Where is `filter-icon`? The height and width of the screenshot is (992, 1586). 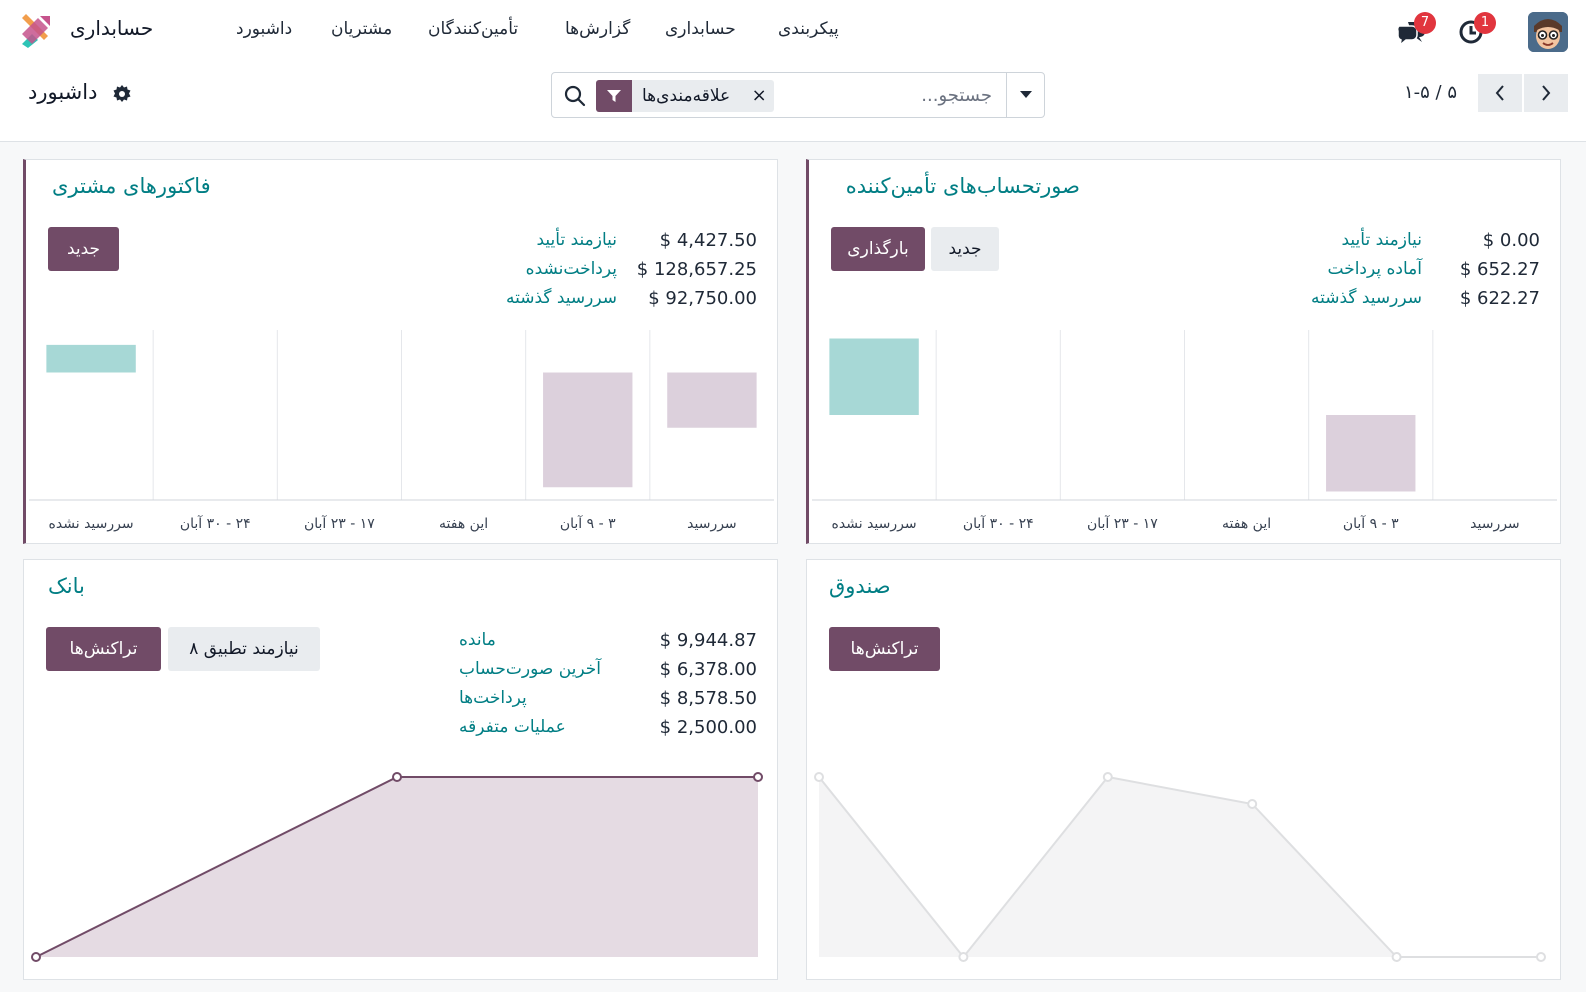 filter-icon is located at coordinates (614, 96).